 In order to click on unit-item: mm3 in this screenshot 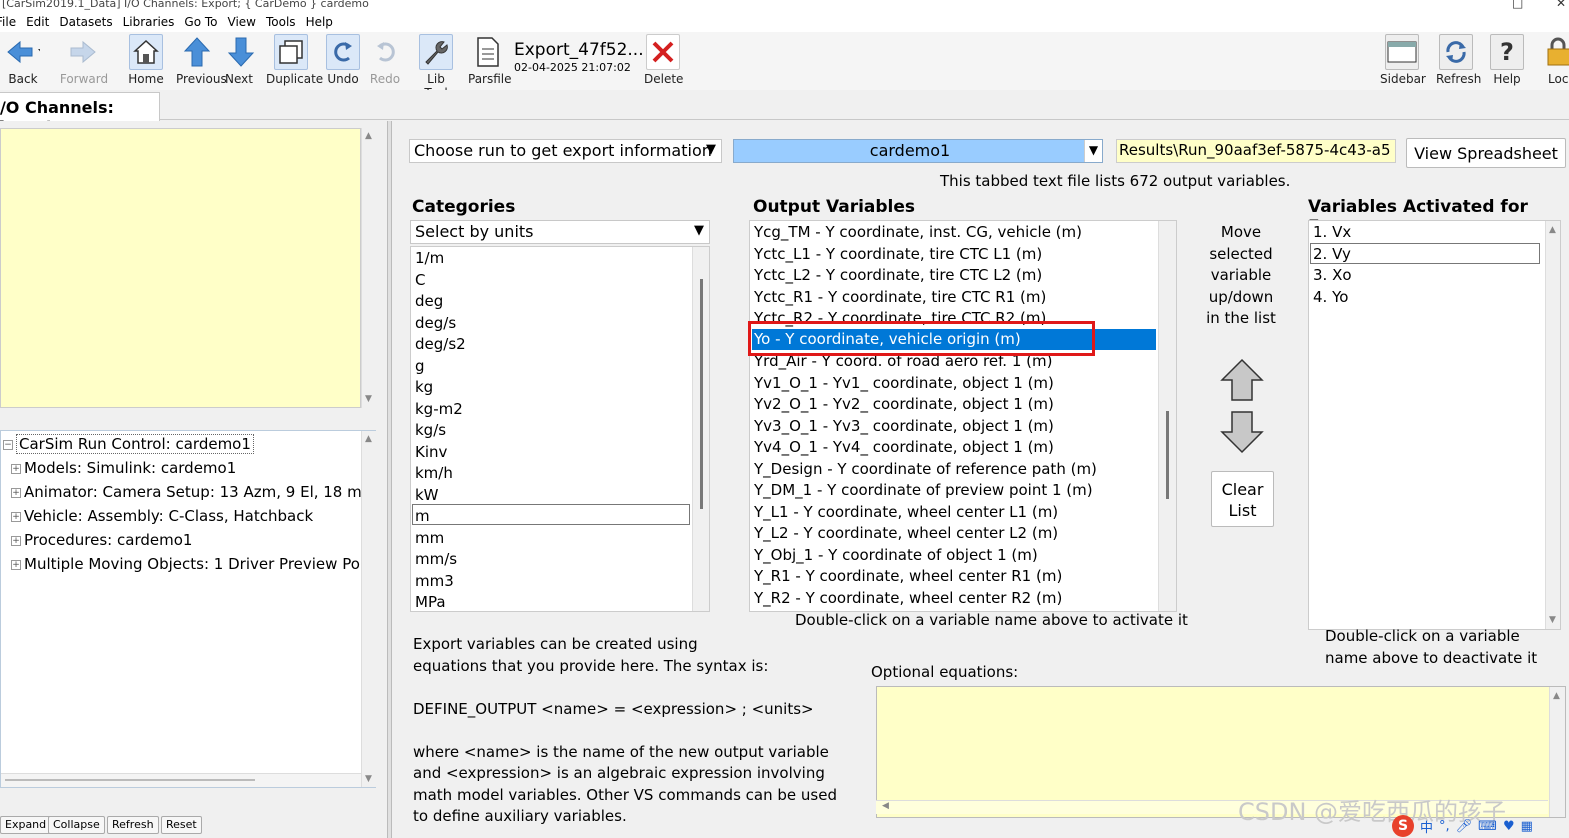, I will do `click(434, 581)`.